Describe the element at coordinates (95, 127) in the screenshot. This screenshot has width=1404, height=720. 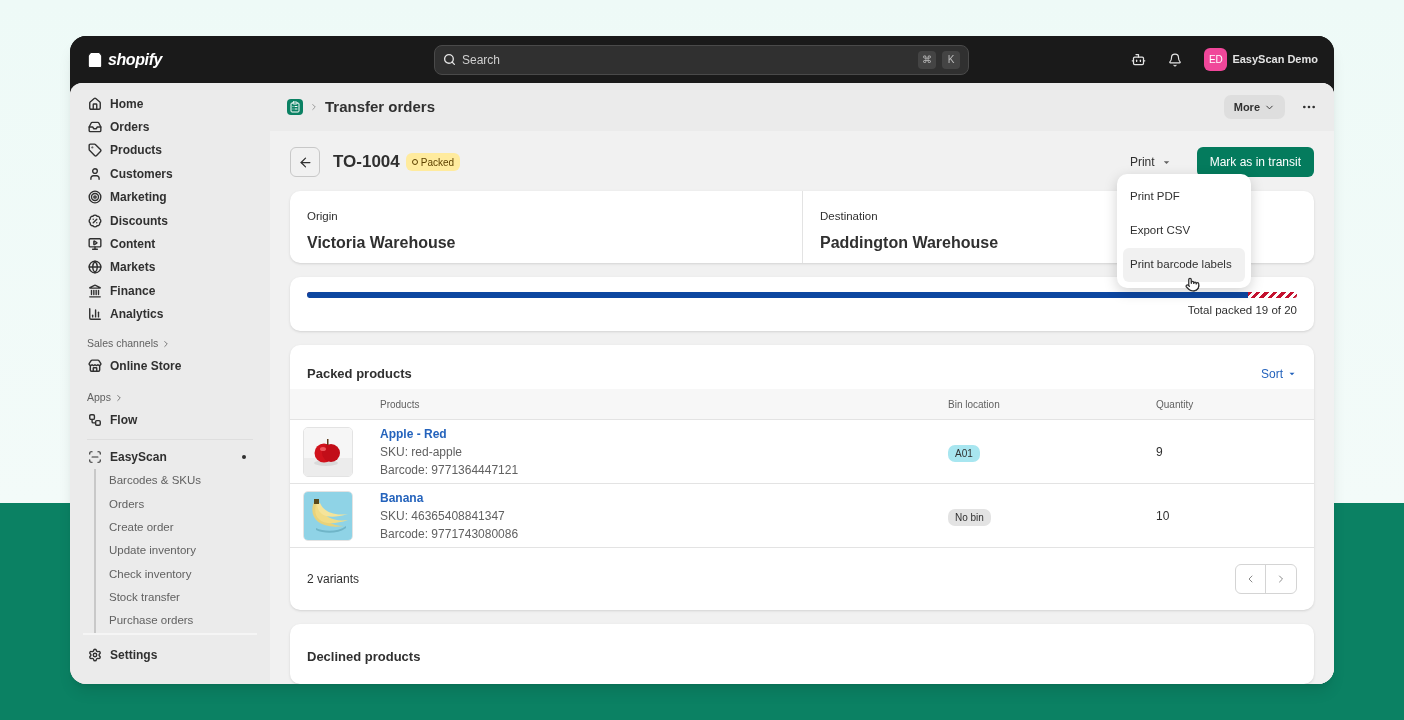
I see `inbox-icon` at that location.